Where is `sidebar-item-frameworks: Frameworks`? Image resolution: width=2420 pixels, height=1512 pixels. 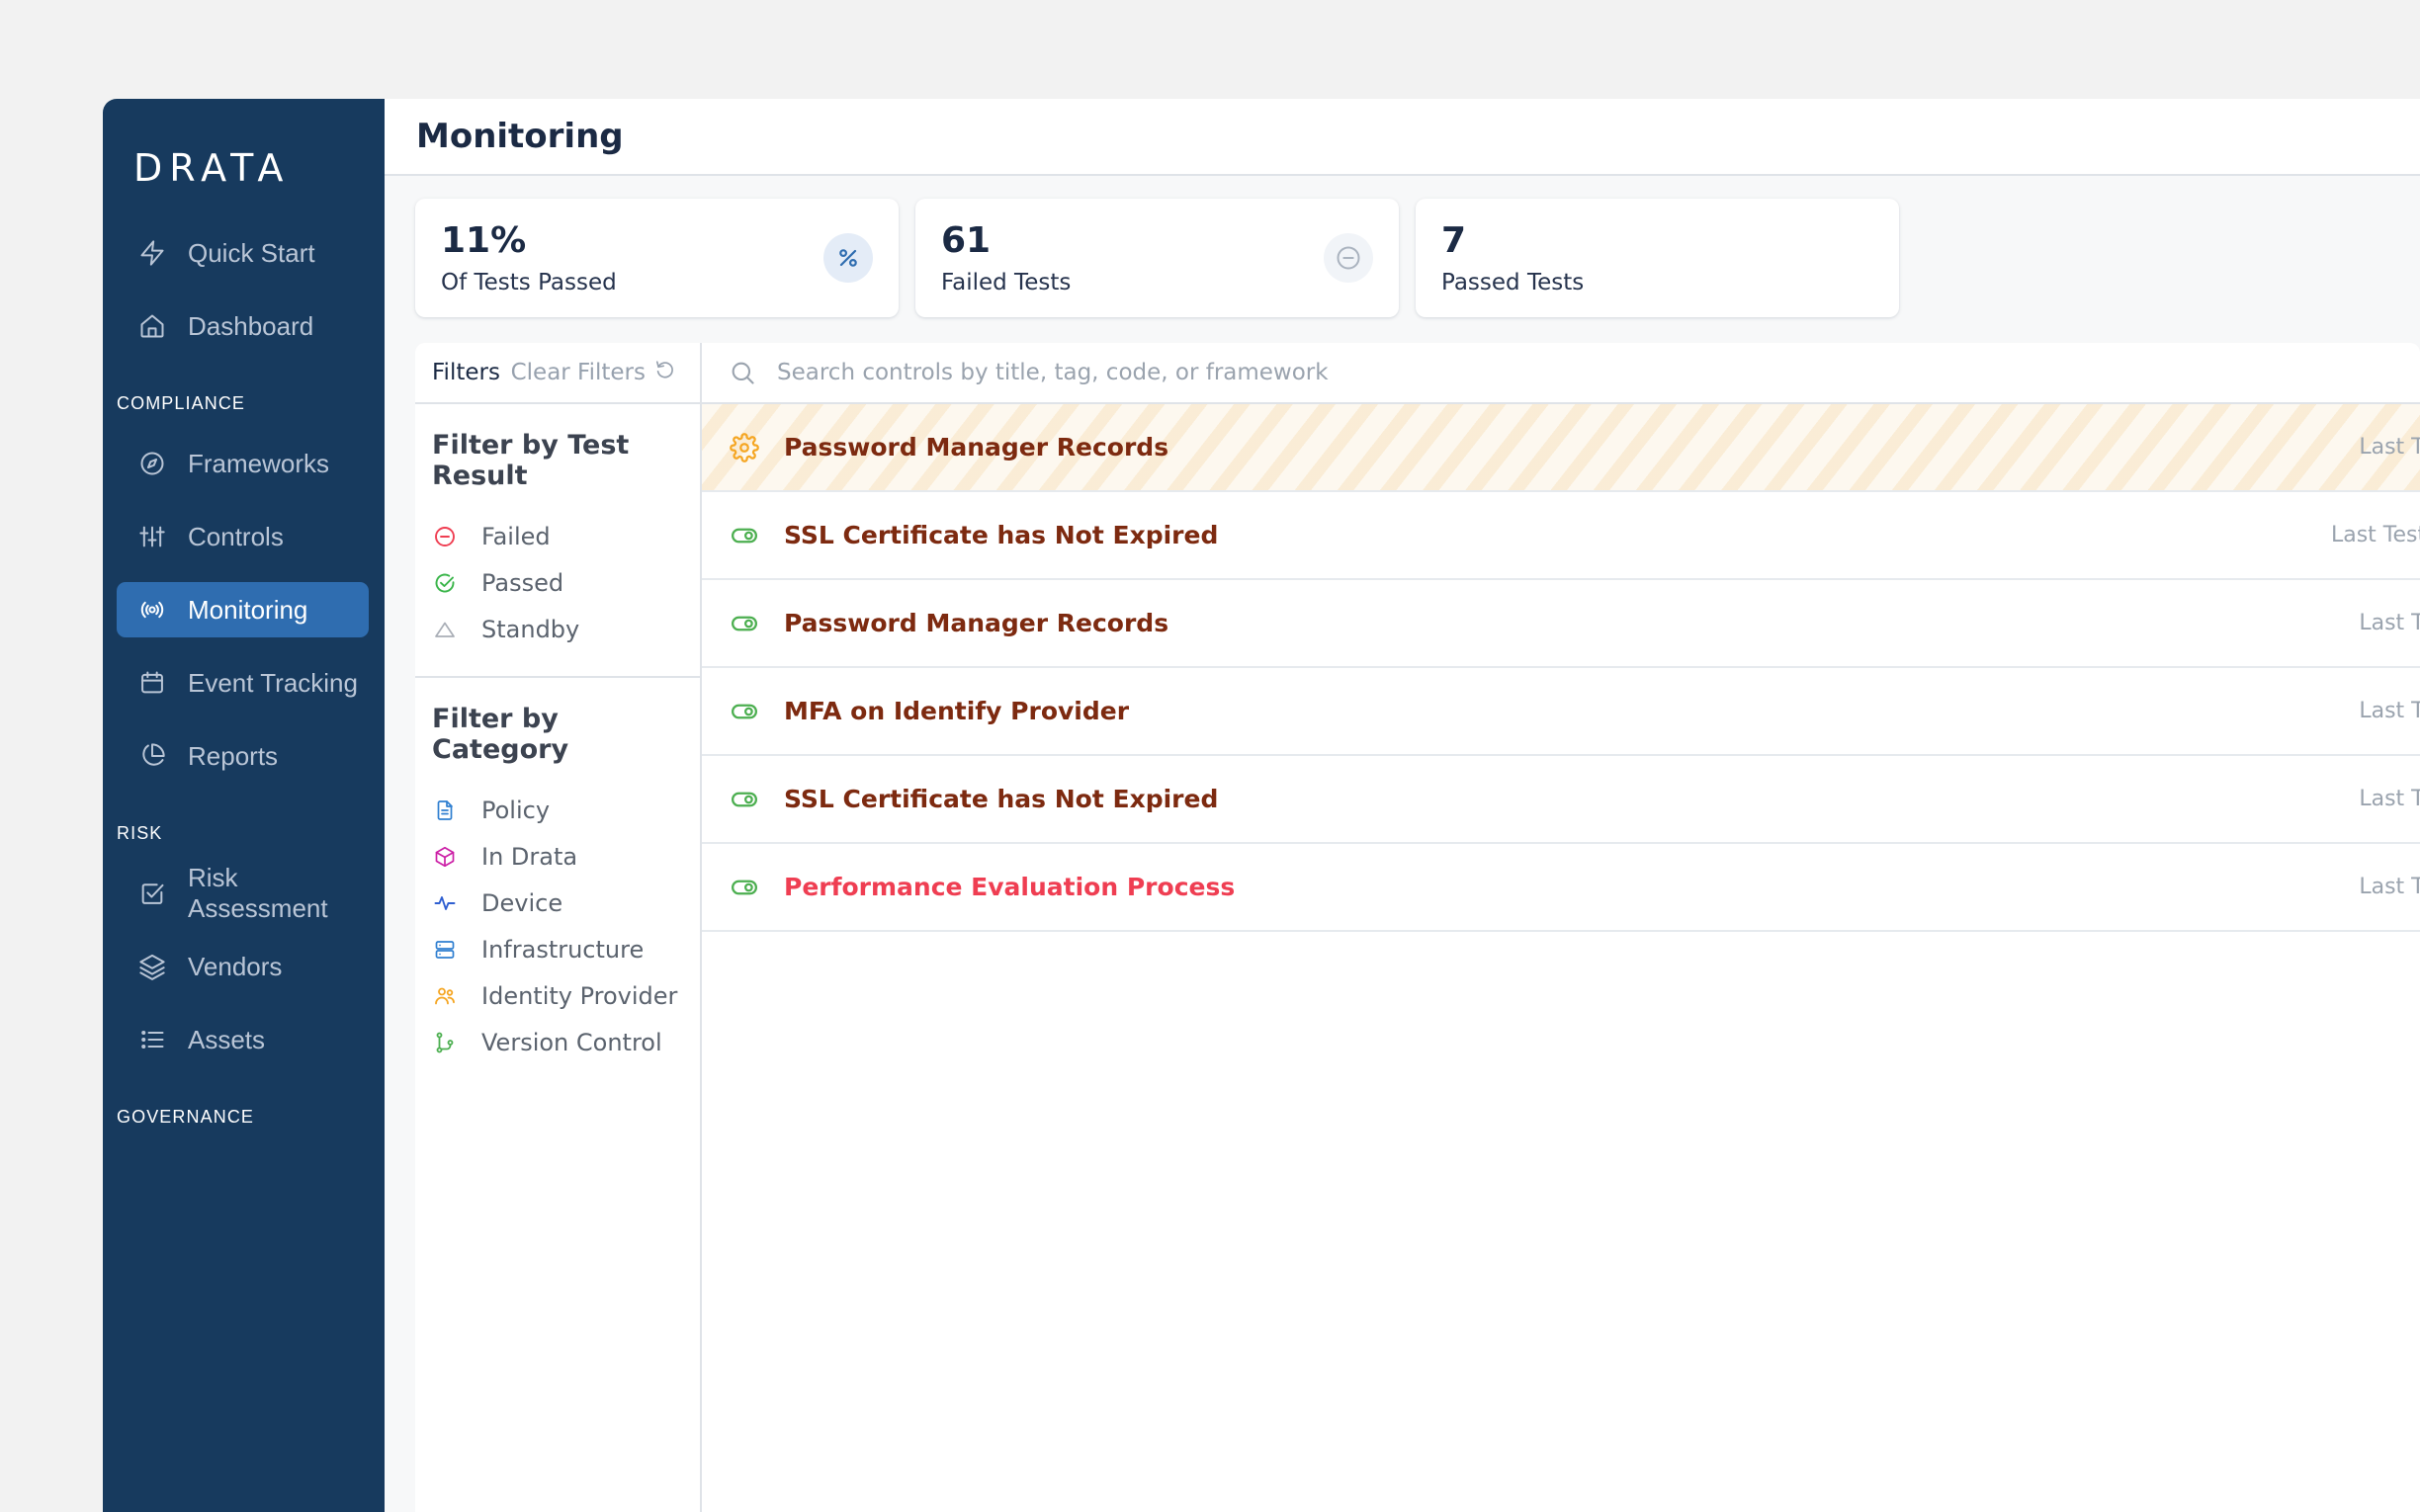
sidebar-item-frameworks: Frameworks is located at coordinates (243, 463).